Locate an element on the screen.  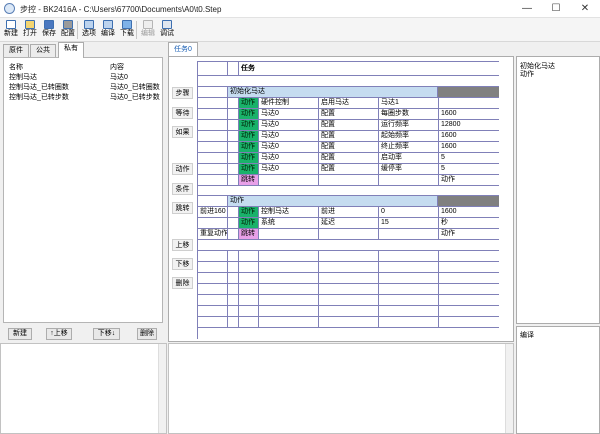
edit-icon is located at coordinates (148, 24).